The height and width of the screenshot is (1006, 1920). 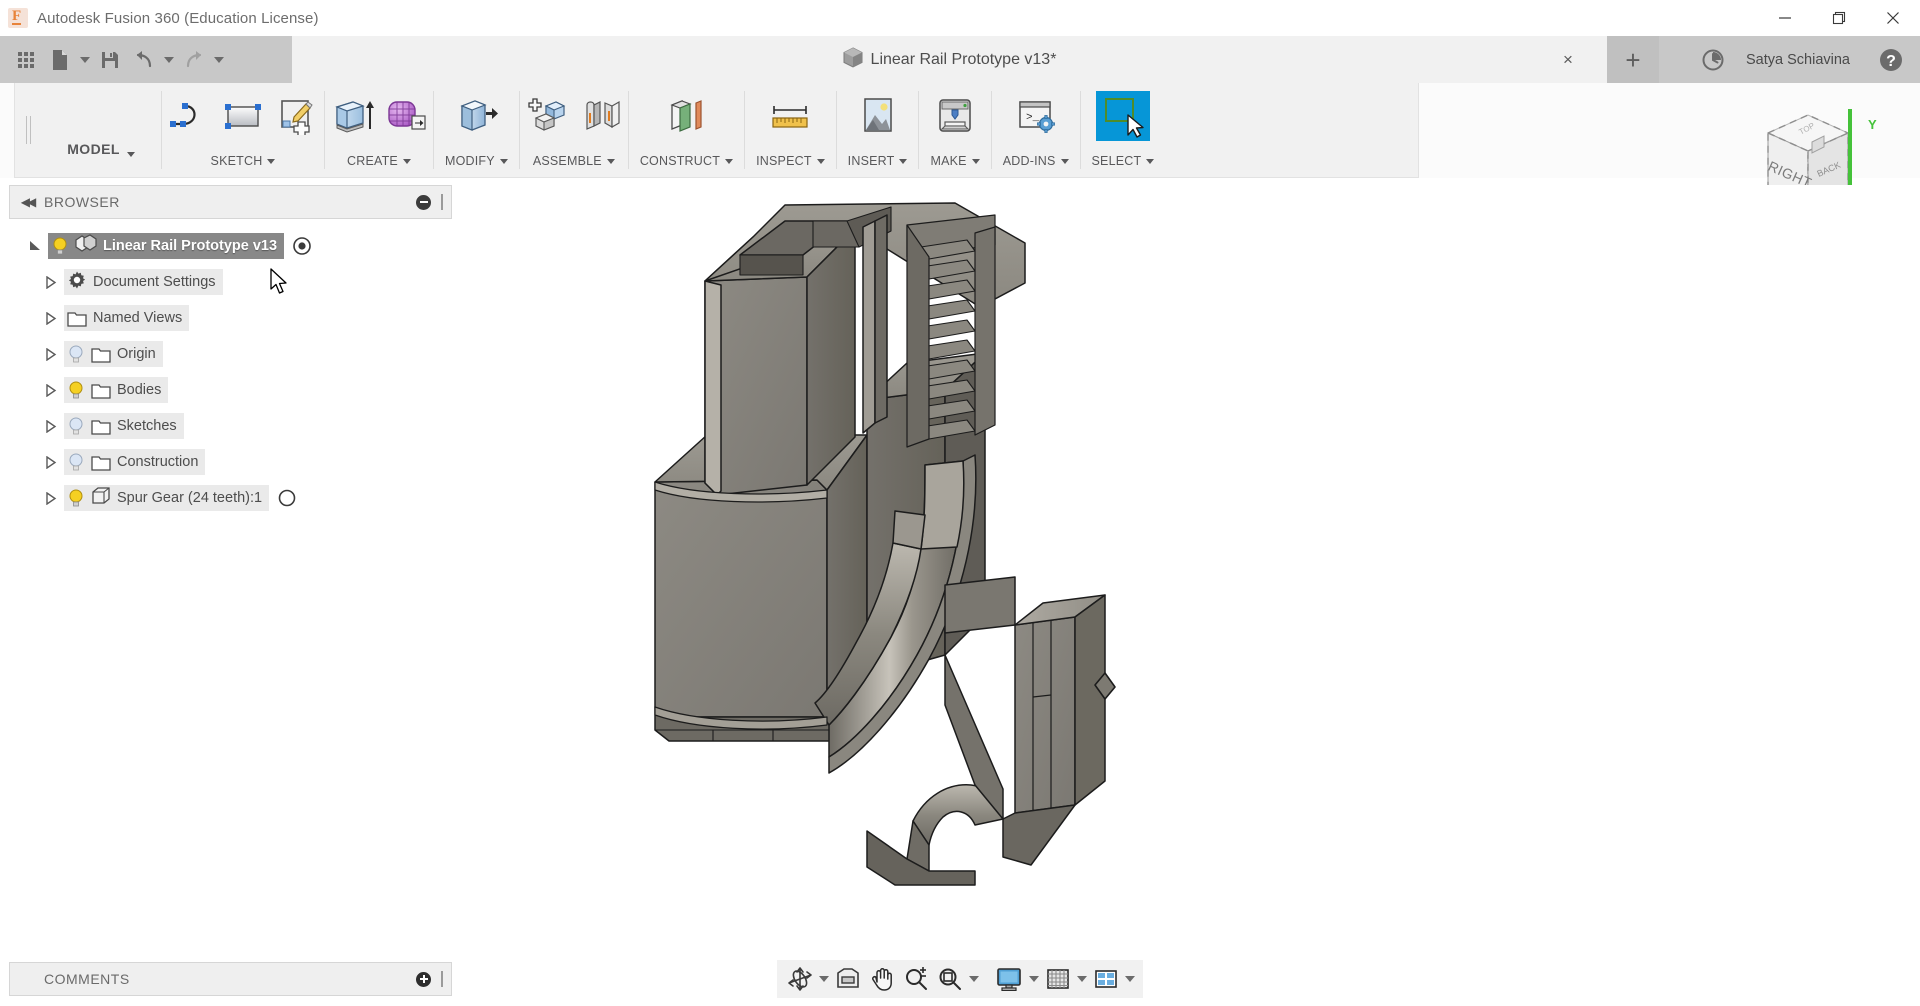 What do you see at coordinates (878, 165) in the screenshot?
I see `ribbon-group-insert-dropdown: INSERT` at bounding box center [878, 165].